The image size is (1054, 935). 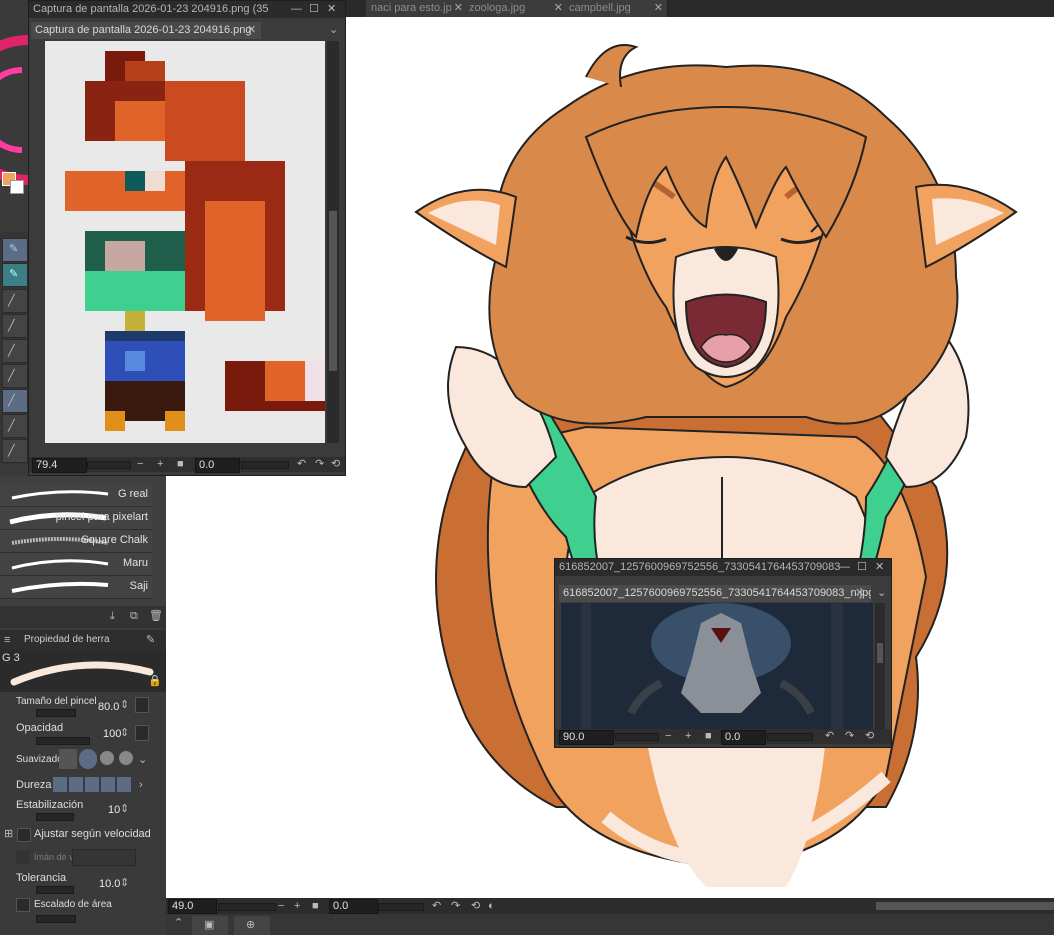 What do you see at coordinates (15, 250) in the screenshot?
I see `pen-tool-button: ✎` at bounding box center [15, 250].